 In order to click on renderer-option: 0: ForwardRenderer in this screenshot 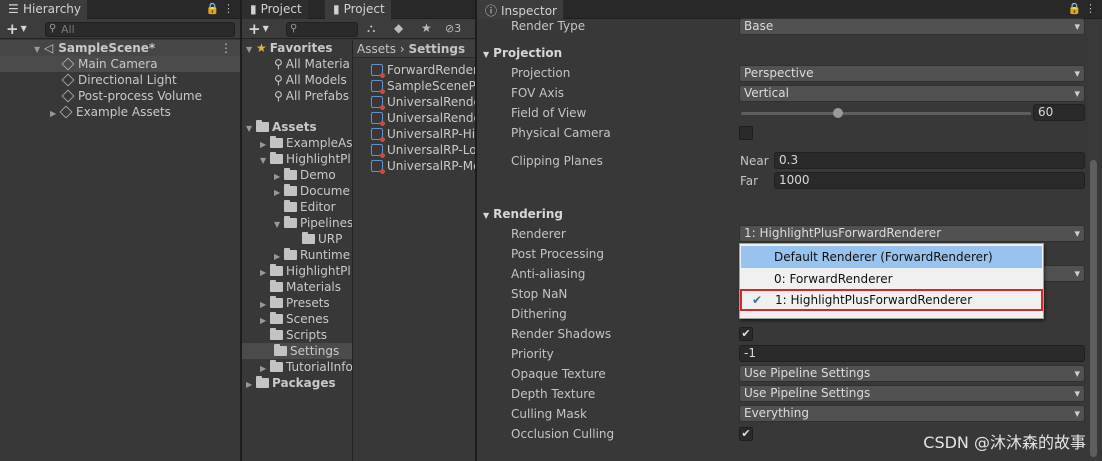, I will do `click(891, 279)`.